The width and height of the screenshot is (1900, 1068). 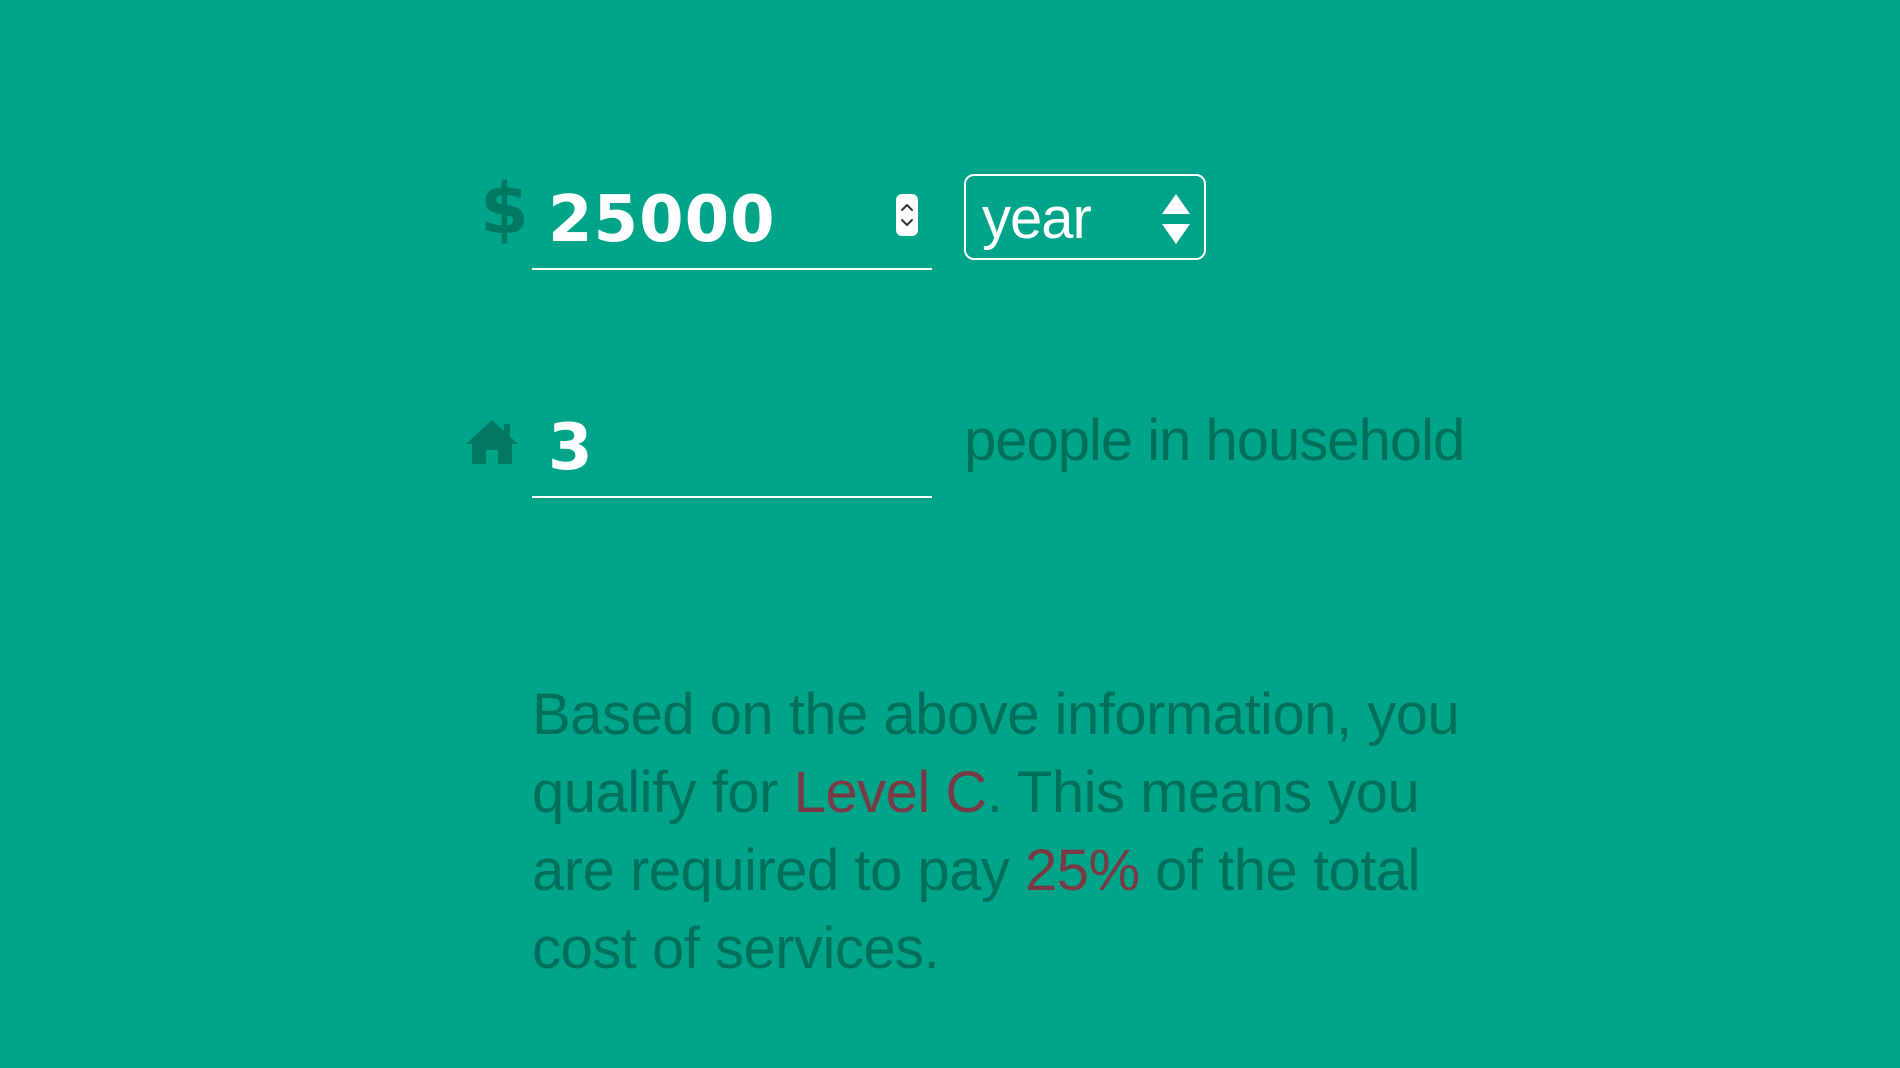 I want to click on household-field: 3, so click(x=732, y=449).